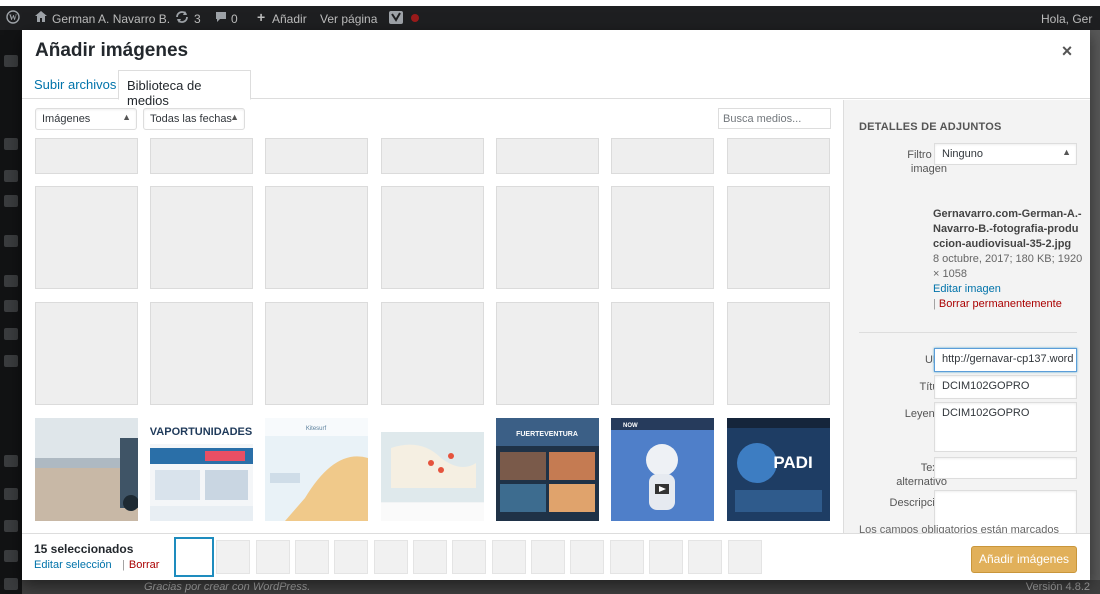 The width and height of the screenshot is (1100, 594). What do you see at coordinates (316, 429) in the screenshot?
I see `thumb-caption-kitesurf: Kitesurf` at bounding box center [316, 429].